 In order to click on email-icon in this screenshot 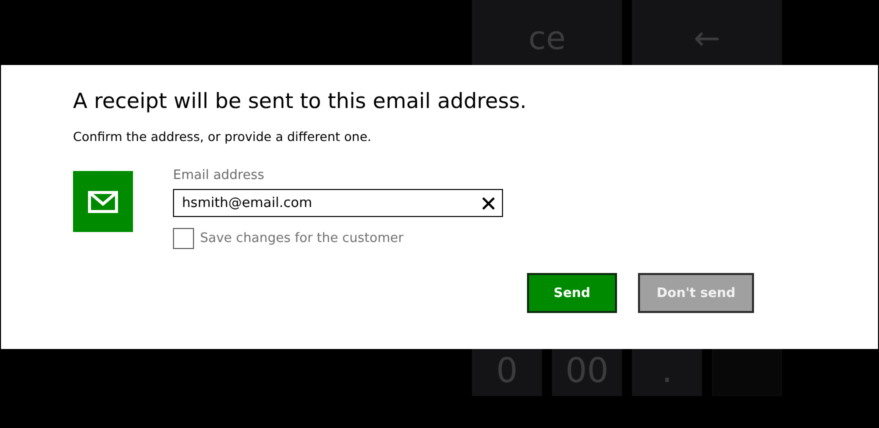, I will do `click(103, 201)`.